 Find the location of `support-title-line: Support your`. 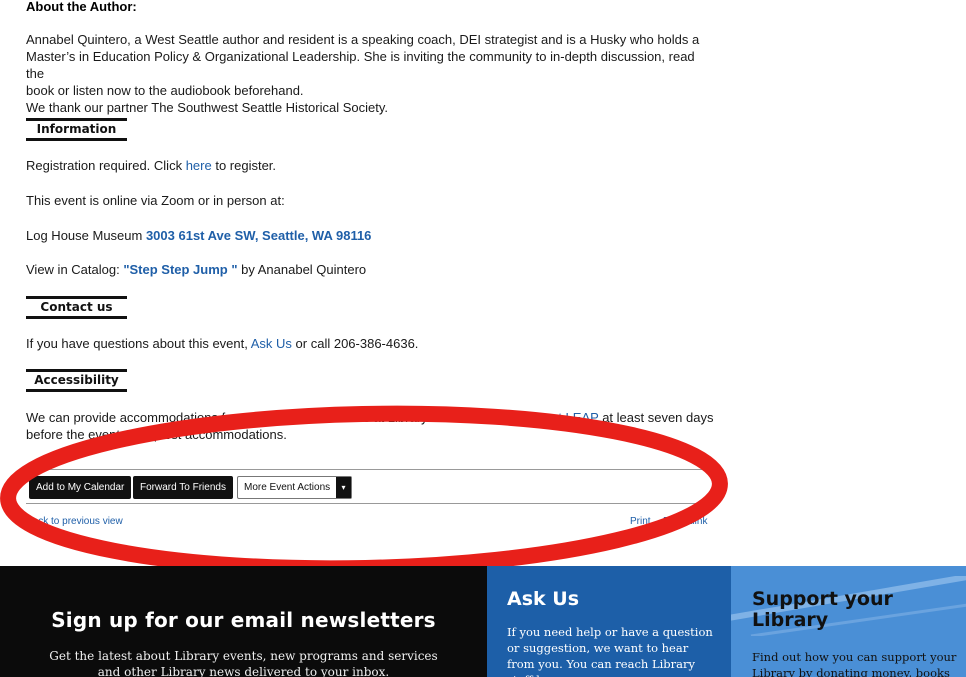

support-title-line: Support your is located at coordinates (822, 599).